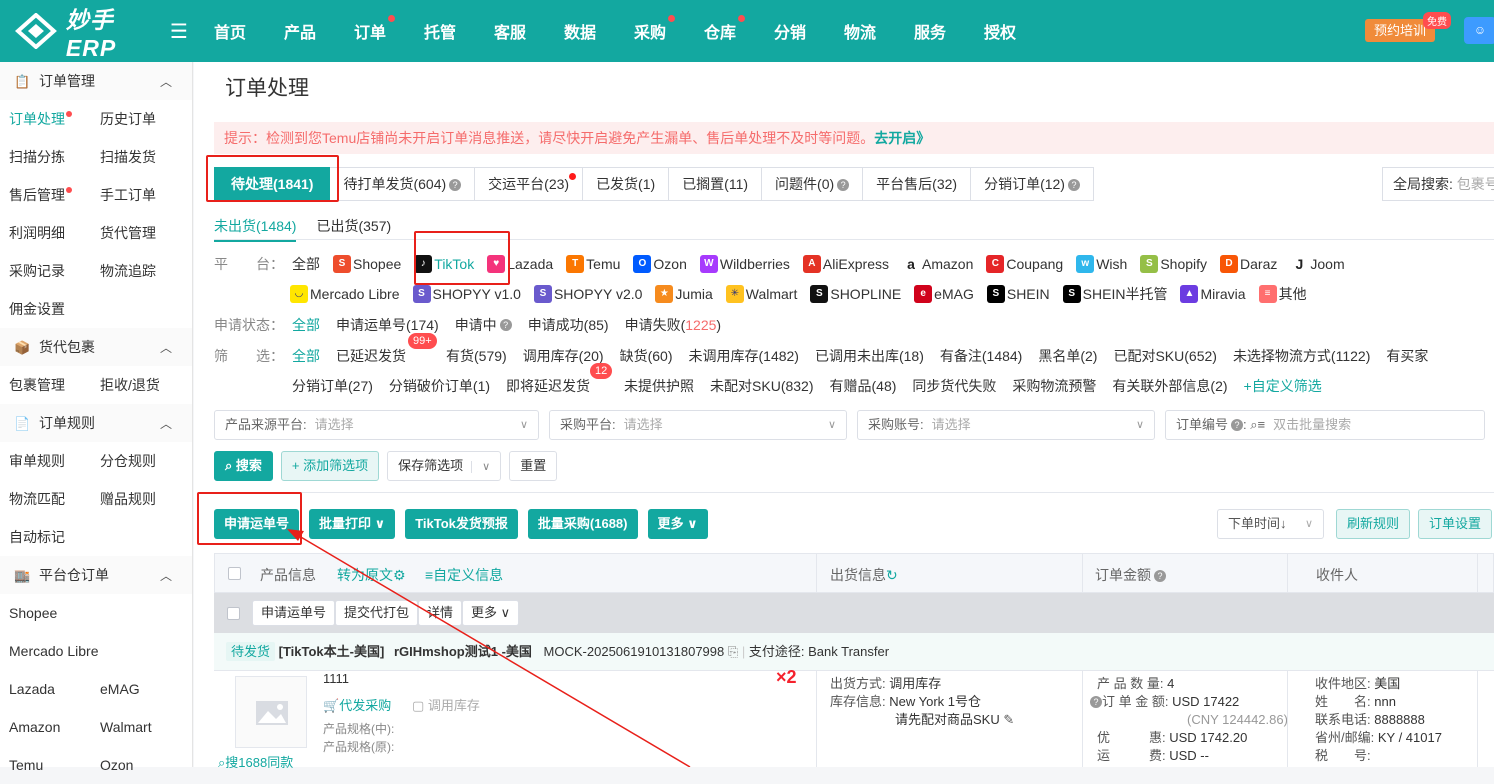 The height and width of the screenshot is (784, 1494). I want to click on platform-temu: T Temu, so click(593, 264).